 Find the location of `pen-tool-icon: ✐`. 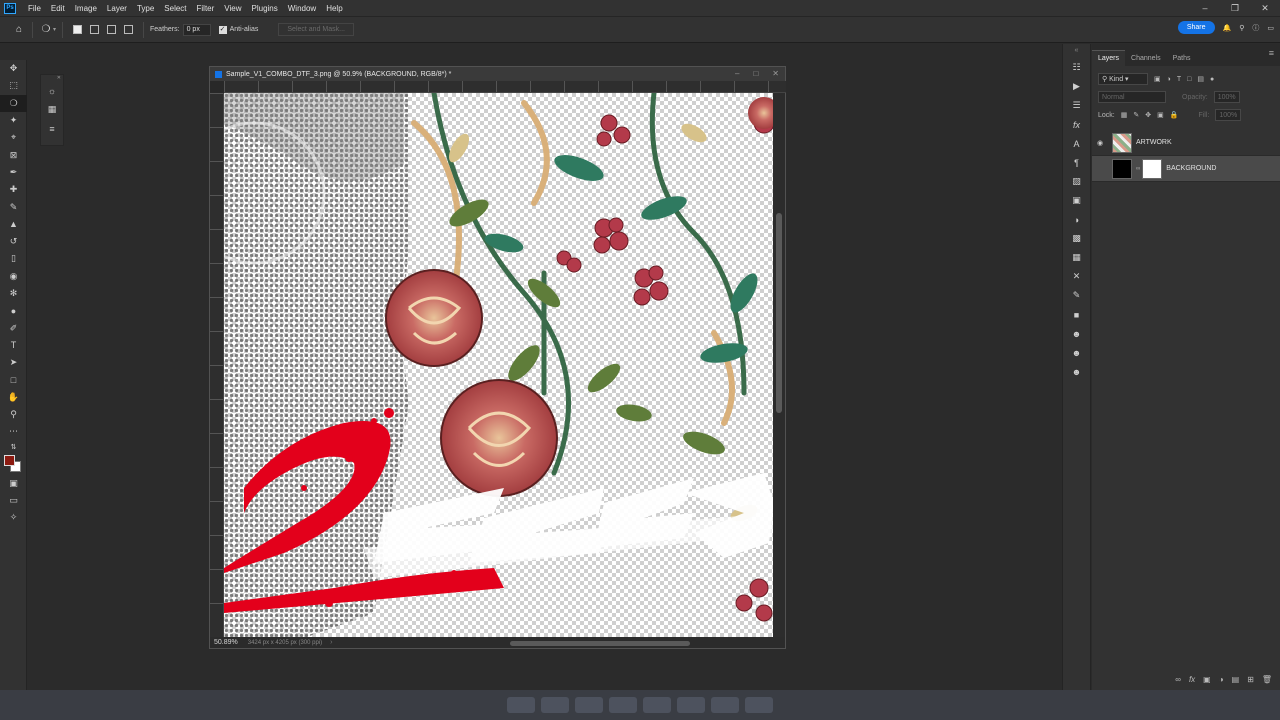

pen-tool-icon: ✐ is located at coordinates (13, 327).